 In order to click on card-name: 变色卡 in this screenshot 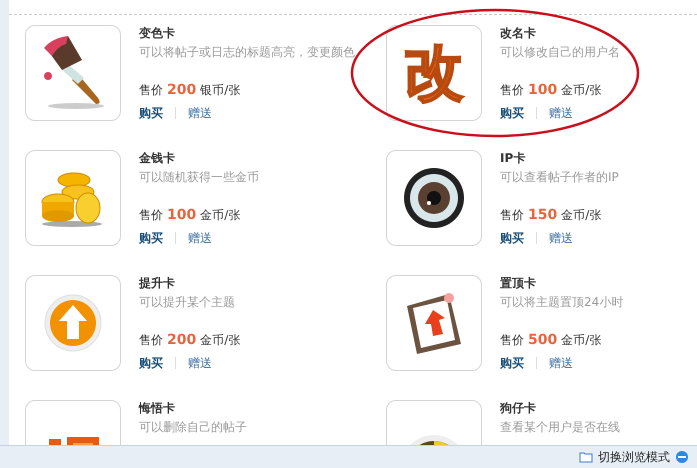, I will do `click(157, 33)`.